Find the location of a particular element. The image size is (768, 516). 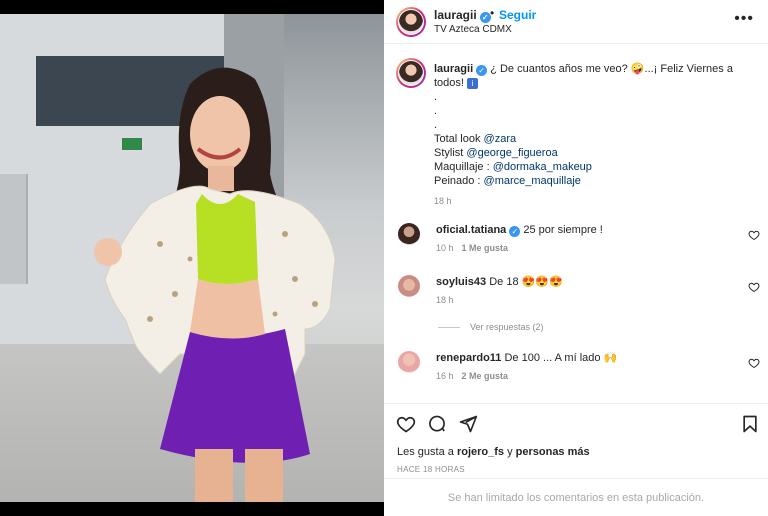

author-username-row: lauragii ✓ is located at coordinates (462, 15).